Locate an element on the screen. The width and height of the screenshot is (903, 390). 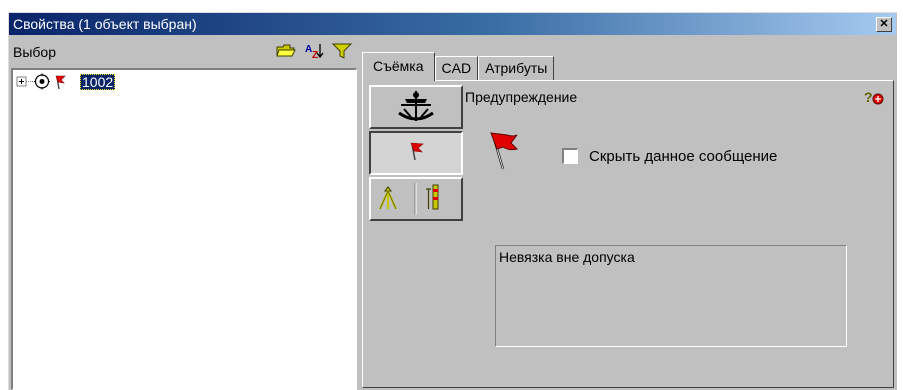
selection-label: Выбор is located at coordinates (34, 52).